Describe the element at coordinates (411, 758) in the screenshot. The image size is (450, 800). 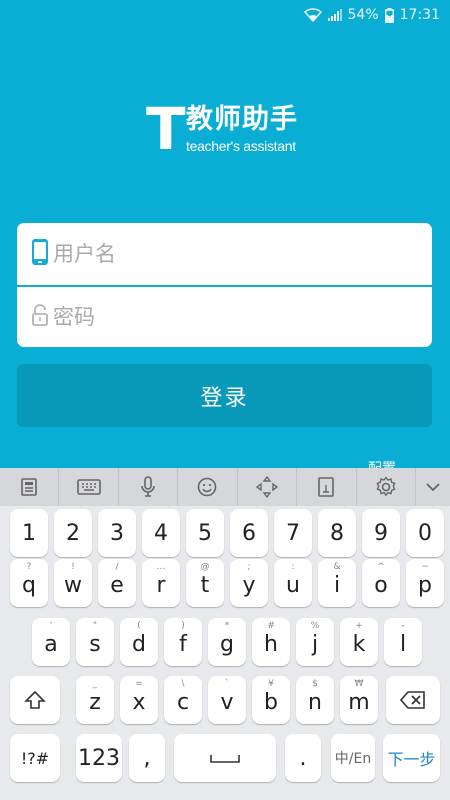
I see `next-key: 下一步` at that location.